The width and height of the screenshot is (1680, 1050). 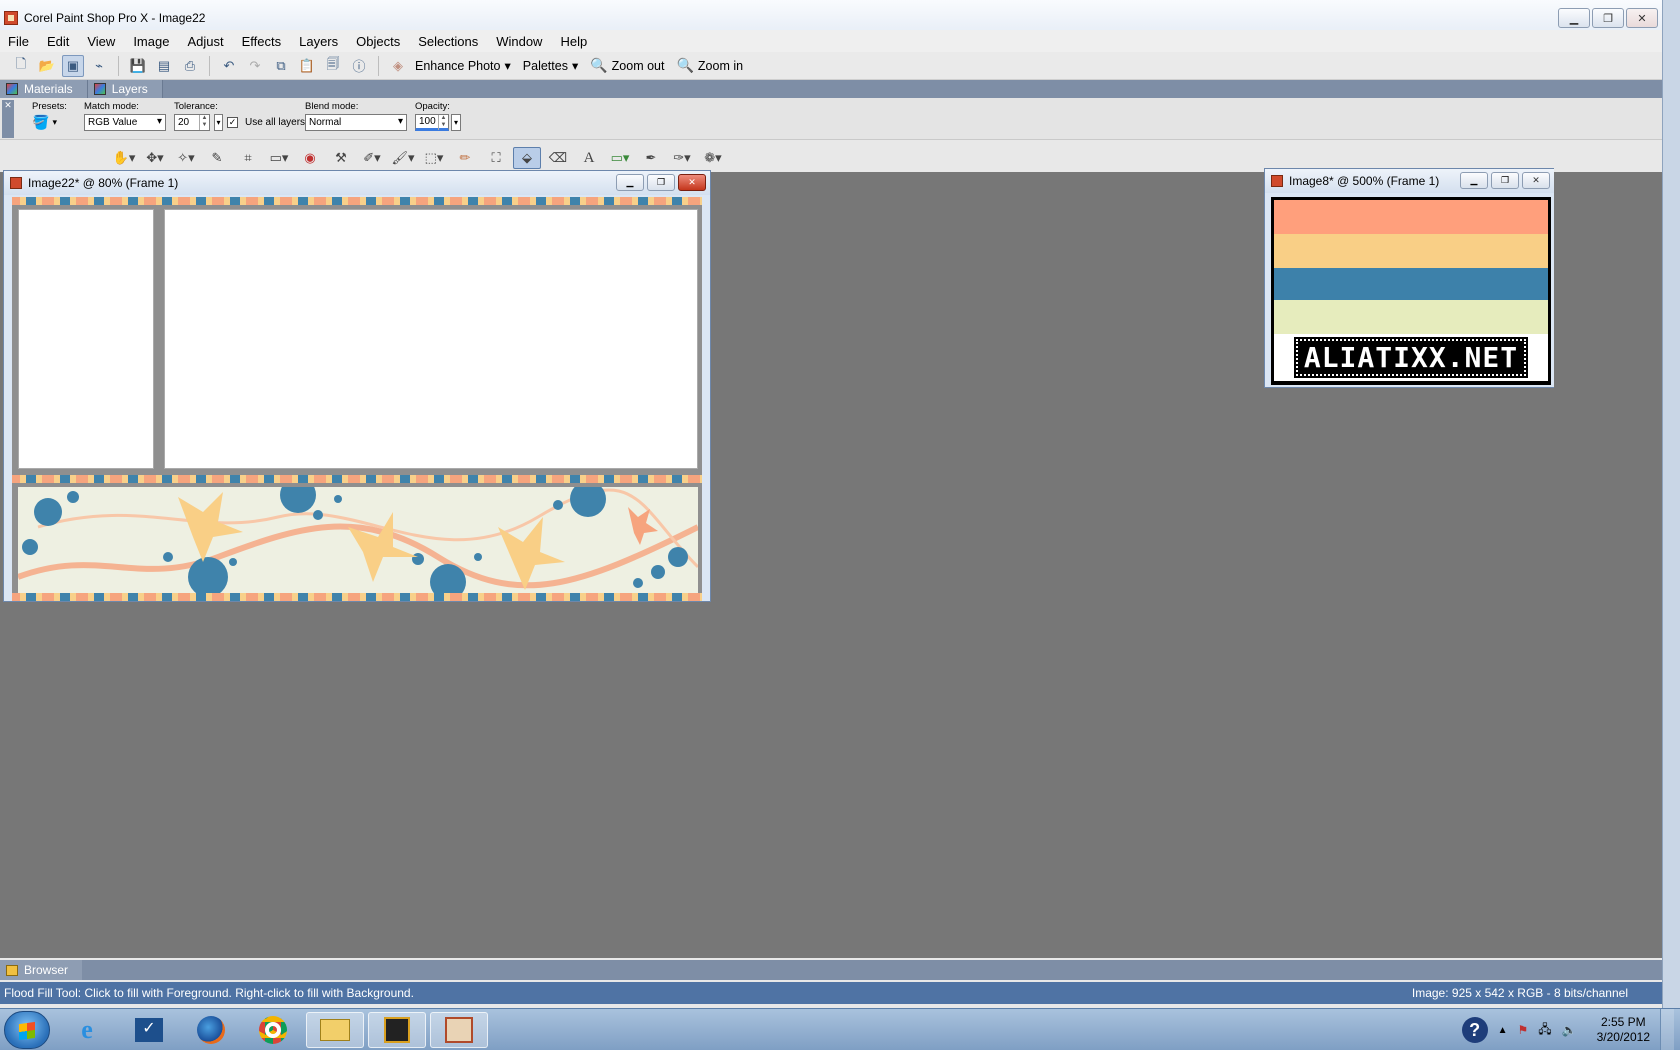 I want to click on network-icon: 🖧, so click(x=1544, y=1030).